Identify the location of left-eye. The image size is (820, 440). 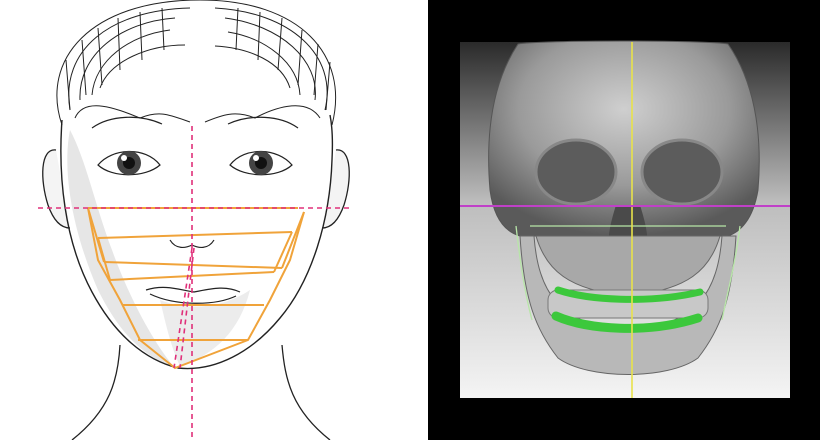
(129, 163).